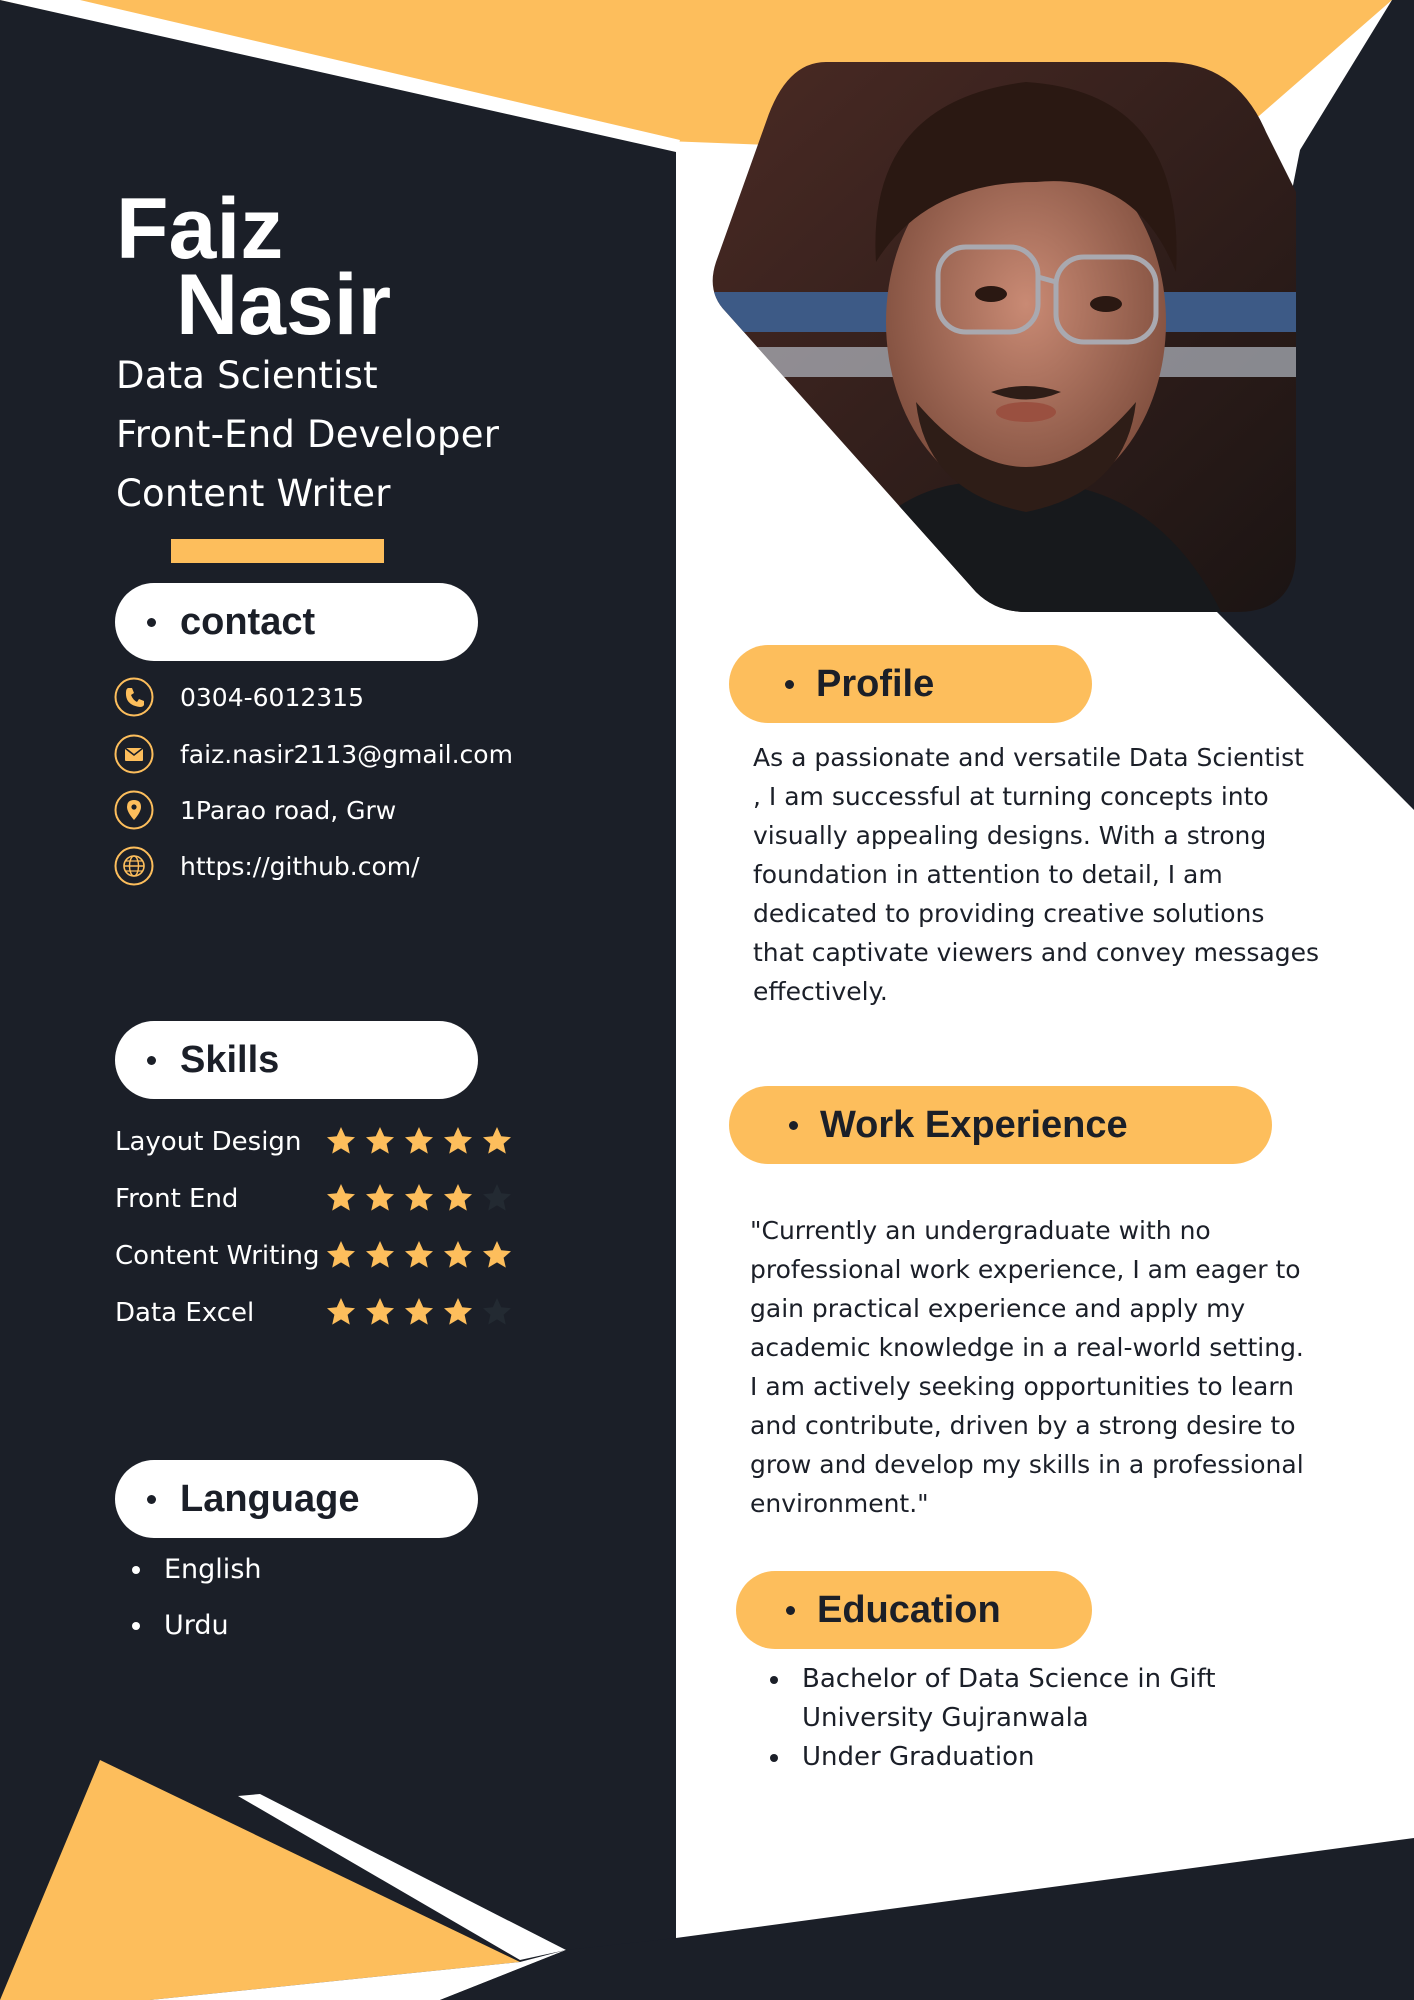  Describe the element at coordinates (134, 754) in the screenshot. I see `mail-icon` at that location.